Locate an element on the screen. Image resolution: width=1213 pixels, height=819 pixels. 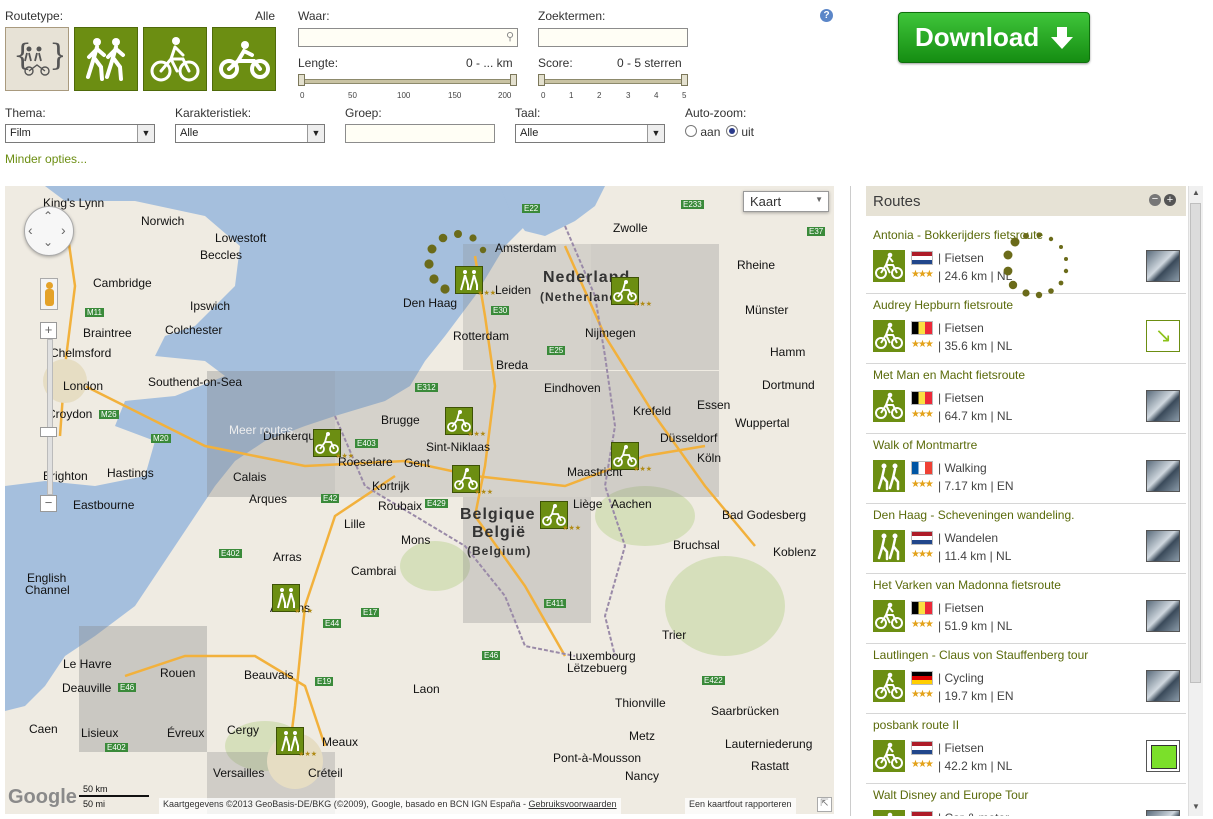
lengte-value: 0 - ... km is located at coordinates (489, 63).